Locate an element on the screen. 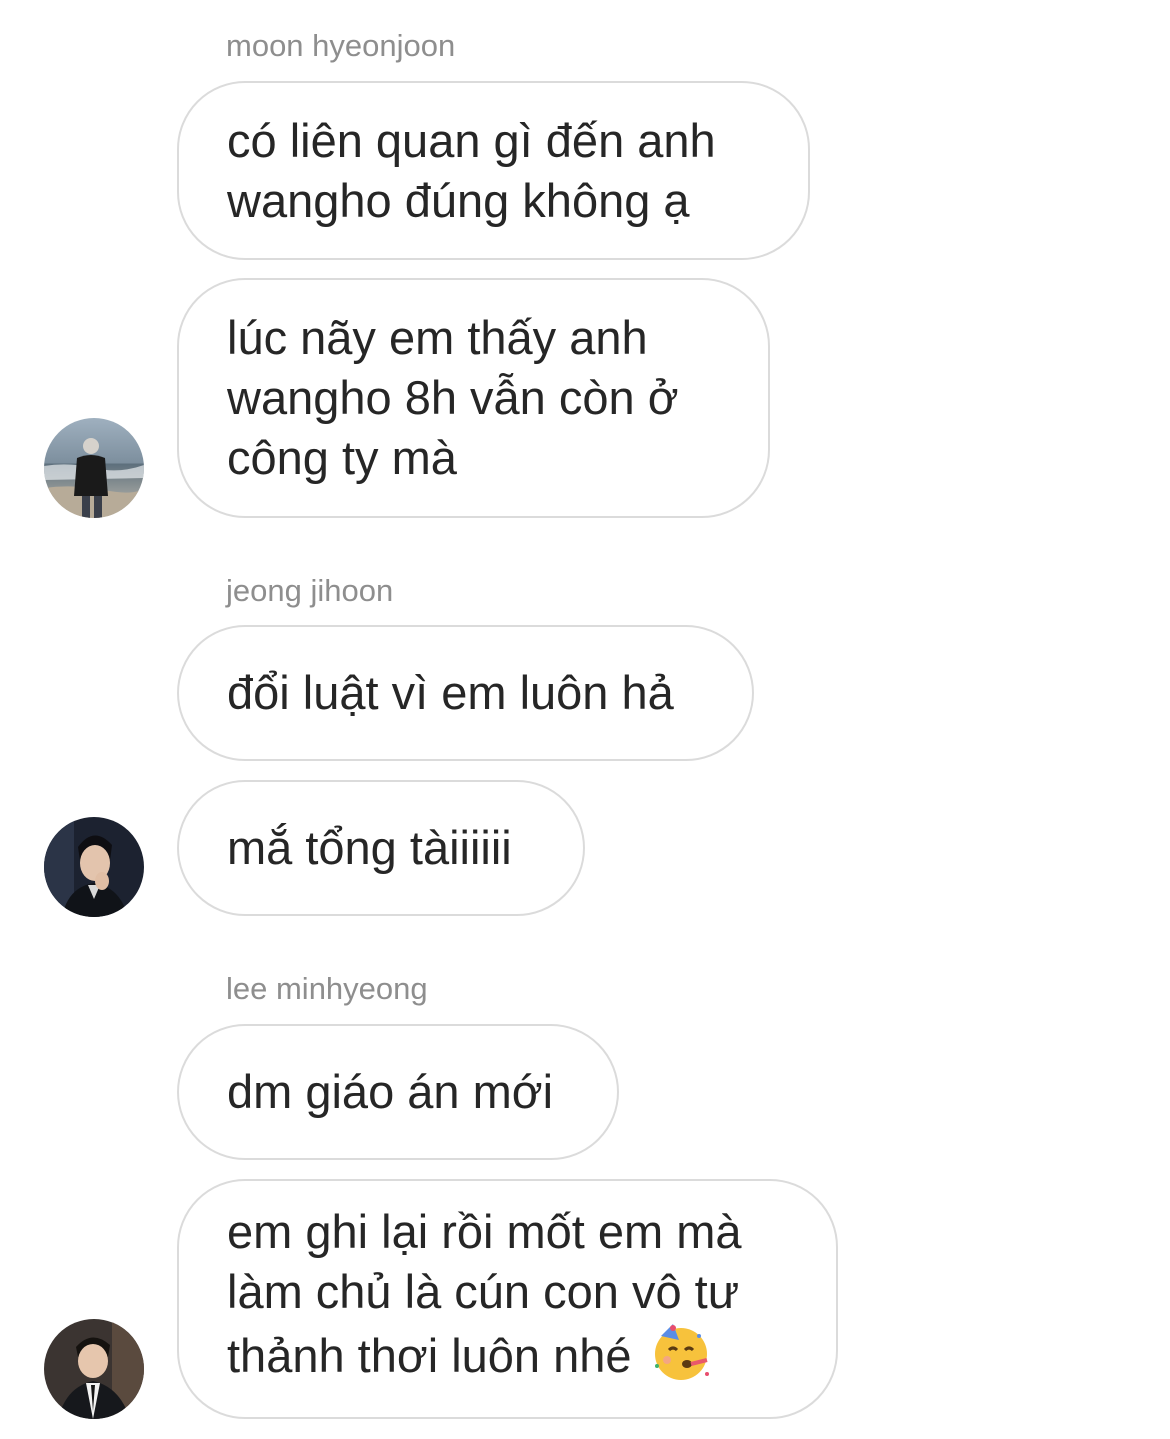  message-text: đổi luật vì em luôn hả is located at coordinates (450, 692).